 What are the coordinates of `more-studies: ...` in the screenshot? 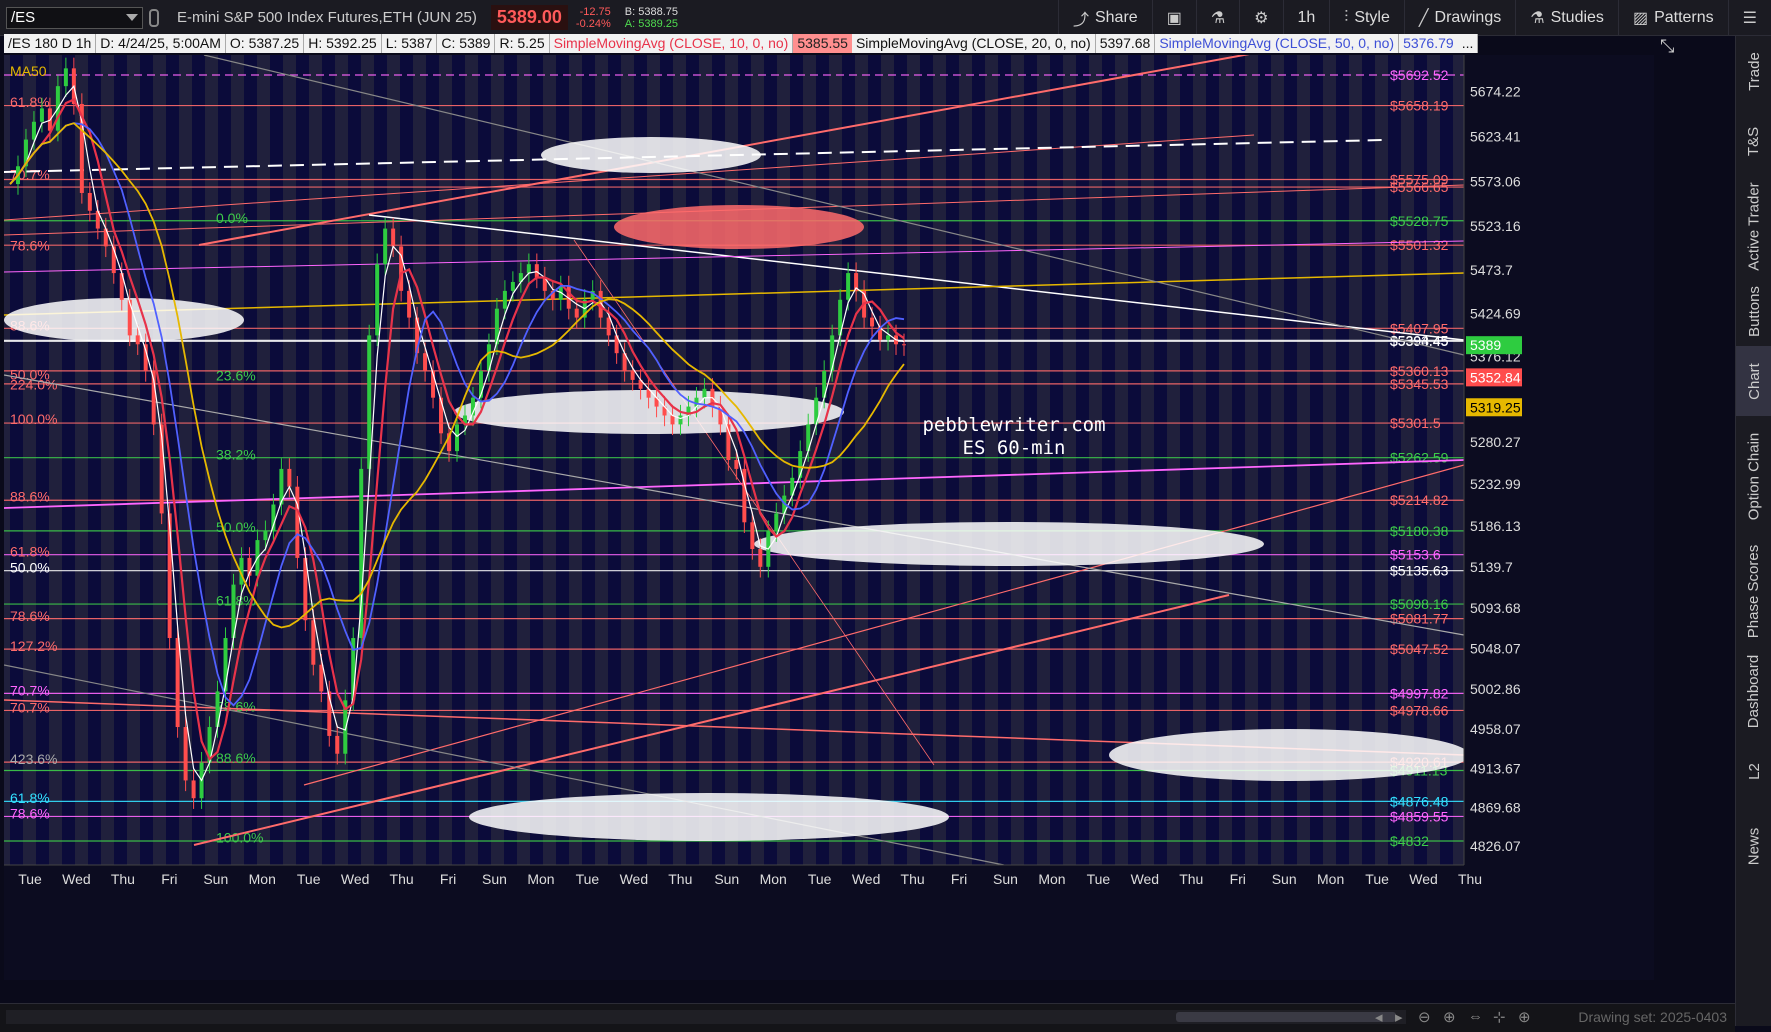 It's located at (1468, 43).